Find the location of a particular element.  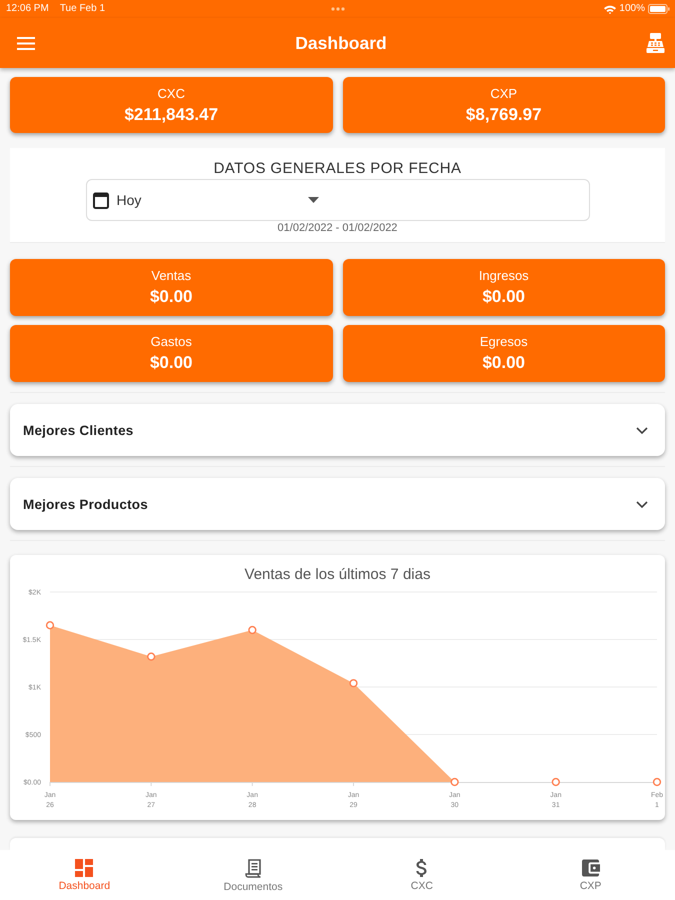

date-dropdown: Hoy is located at coordinates (338, 200).